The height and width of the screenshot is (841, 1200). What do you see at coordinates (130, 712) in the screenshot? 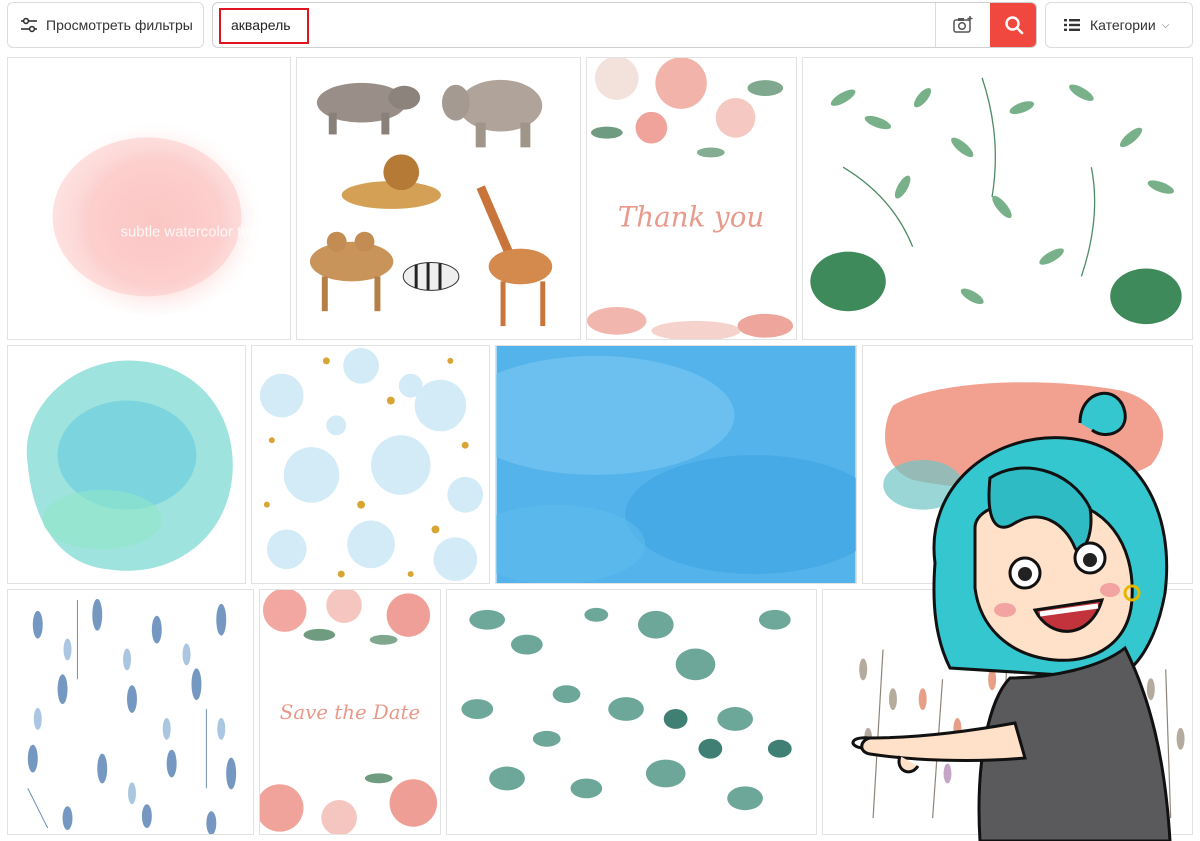
I see `tile-blue-leaf-pattern` at bounding box center [130, 712].